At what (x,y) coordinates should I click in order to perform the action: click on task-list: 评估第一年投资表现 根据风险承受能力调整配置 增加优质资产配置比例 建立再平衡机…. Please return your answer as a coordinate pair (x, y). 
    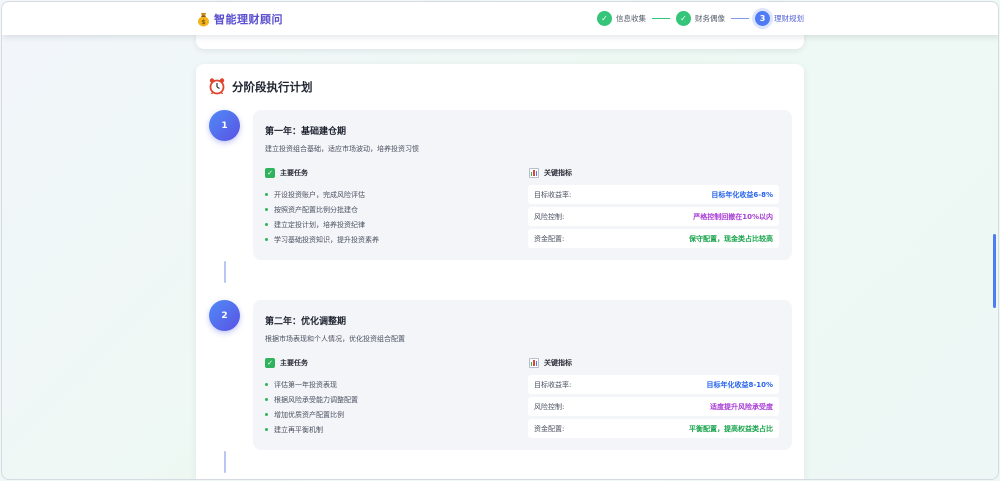
    Looking at the image, I should click on (311, 407).